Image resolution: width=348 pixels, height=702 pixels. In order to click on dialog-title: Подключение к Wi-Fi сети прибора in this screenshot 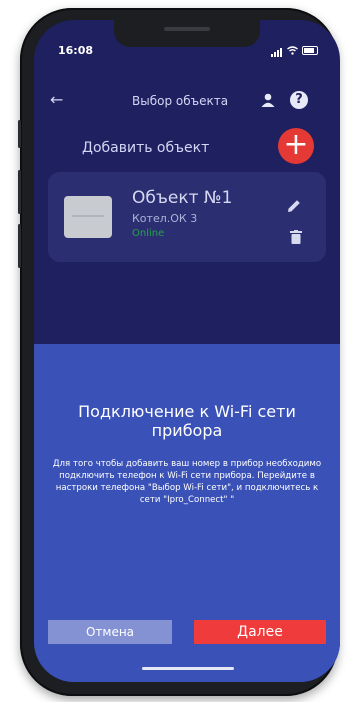, I will do `click(187, 421)`.